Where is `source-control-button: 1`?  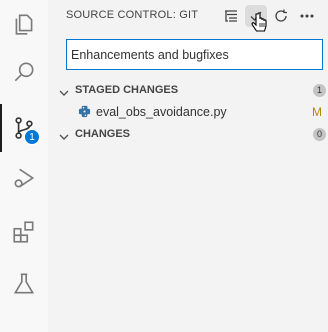
source-control-button: 1 is located at coordinates (24, 128).